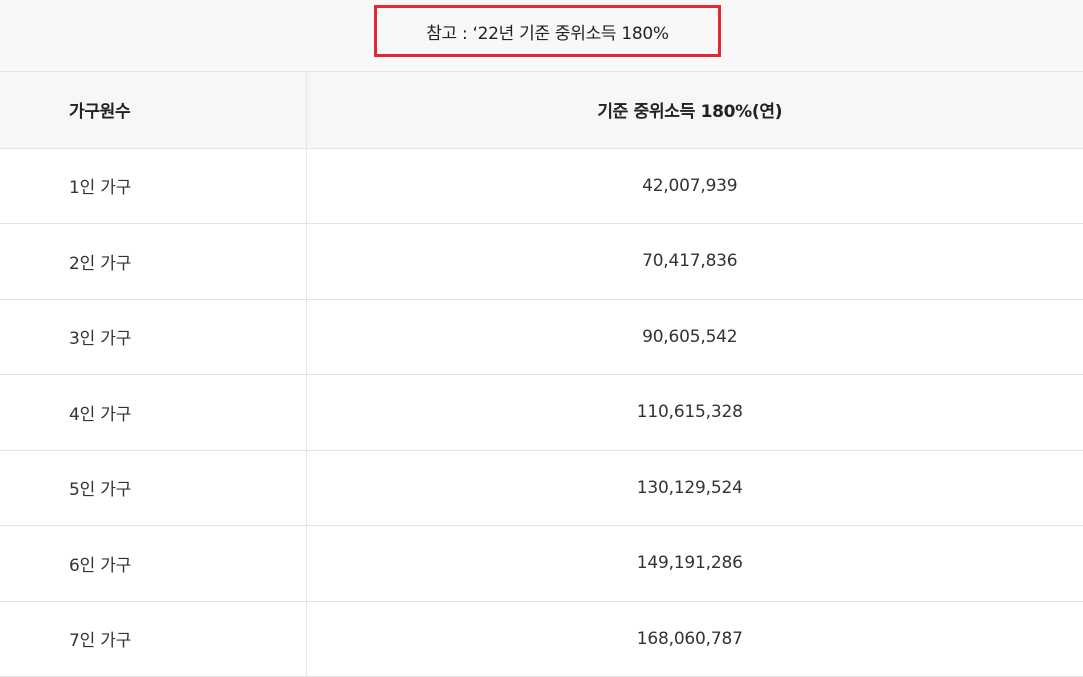  I want to click on table-row: 5인 가구 130,129,524, so click(541, 488).